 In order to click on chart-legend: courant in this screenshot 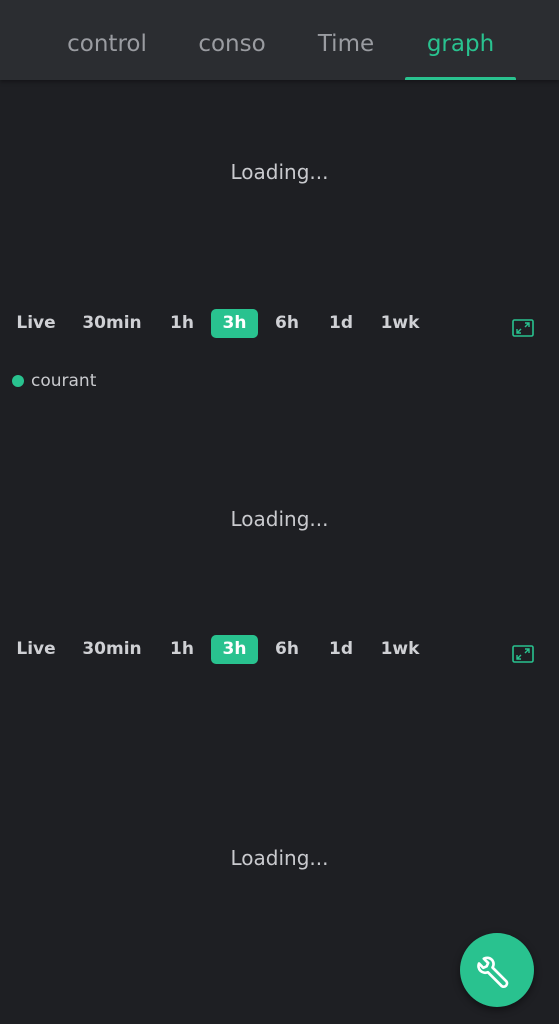, I will do `click(54, 381)`.